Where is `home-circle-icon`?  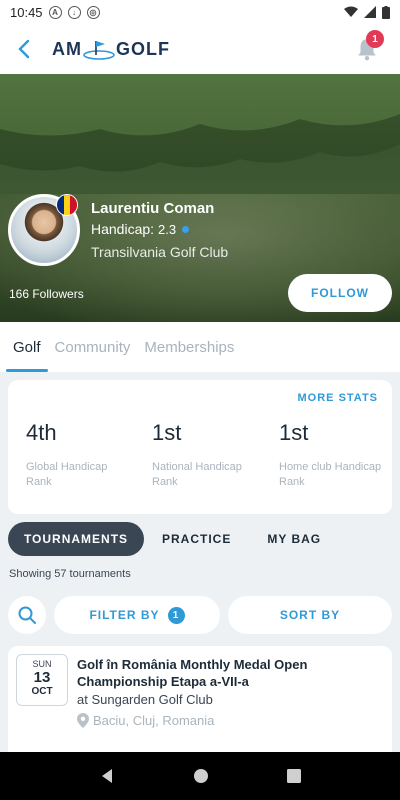
home-circle-icon is located at coordinates (201, 776).